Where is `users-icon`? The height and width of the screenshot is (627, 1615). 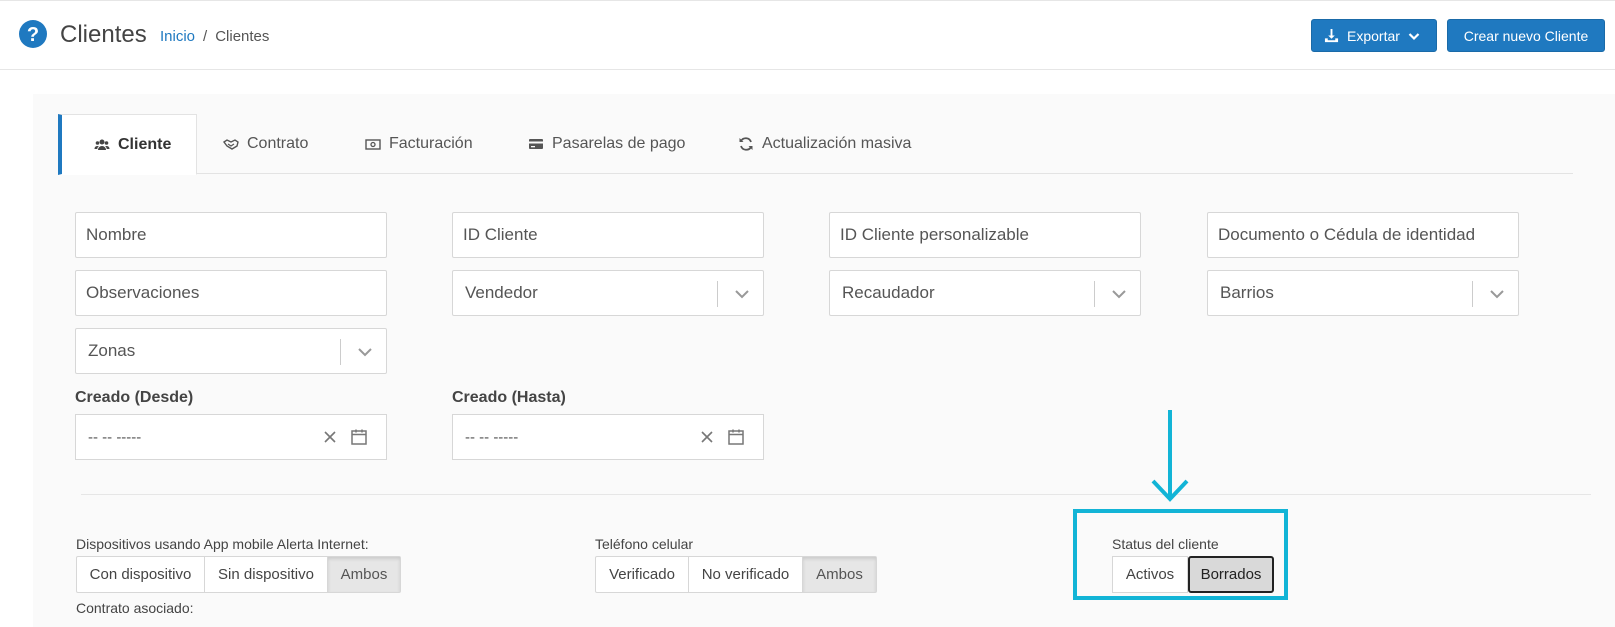
users-icon is located at coordinates (102, 144).